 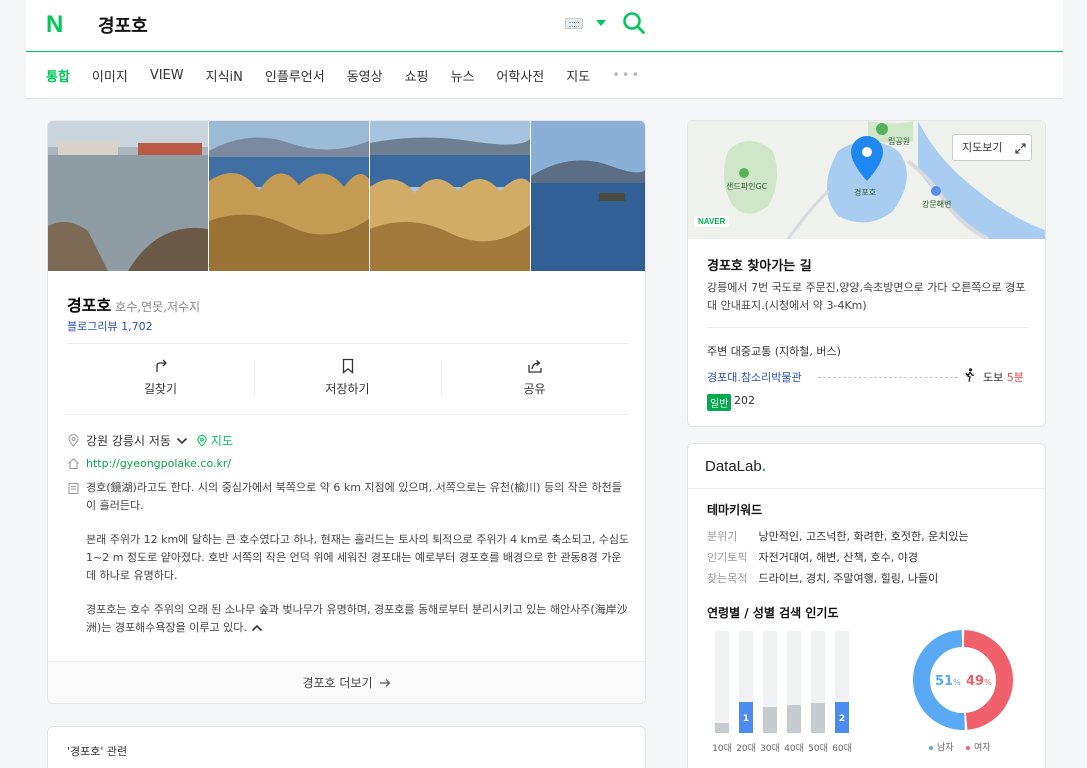 I want to click on walk-time: 도보 5분, so click(x=1003, y=377).